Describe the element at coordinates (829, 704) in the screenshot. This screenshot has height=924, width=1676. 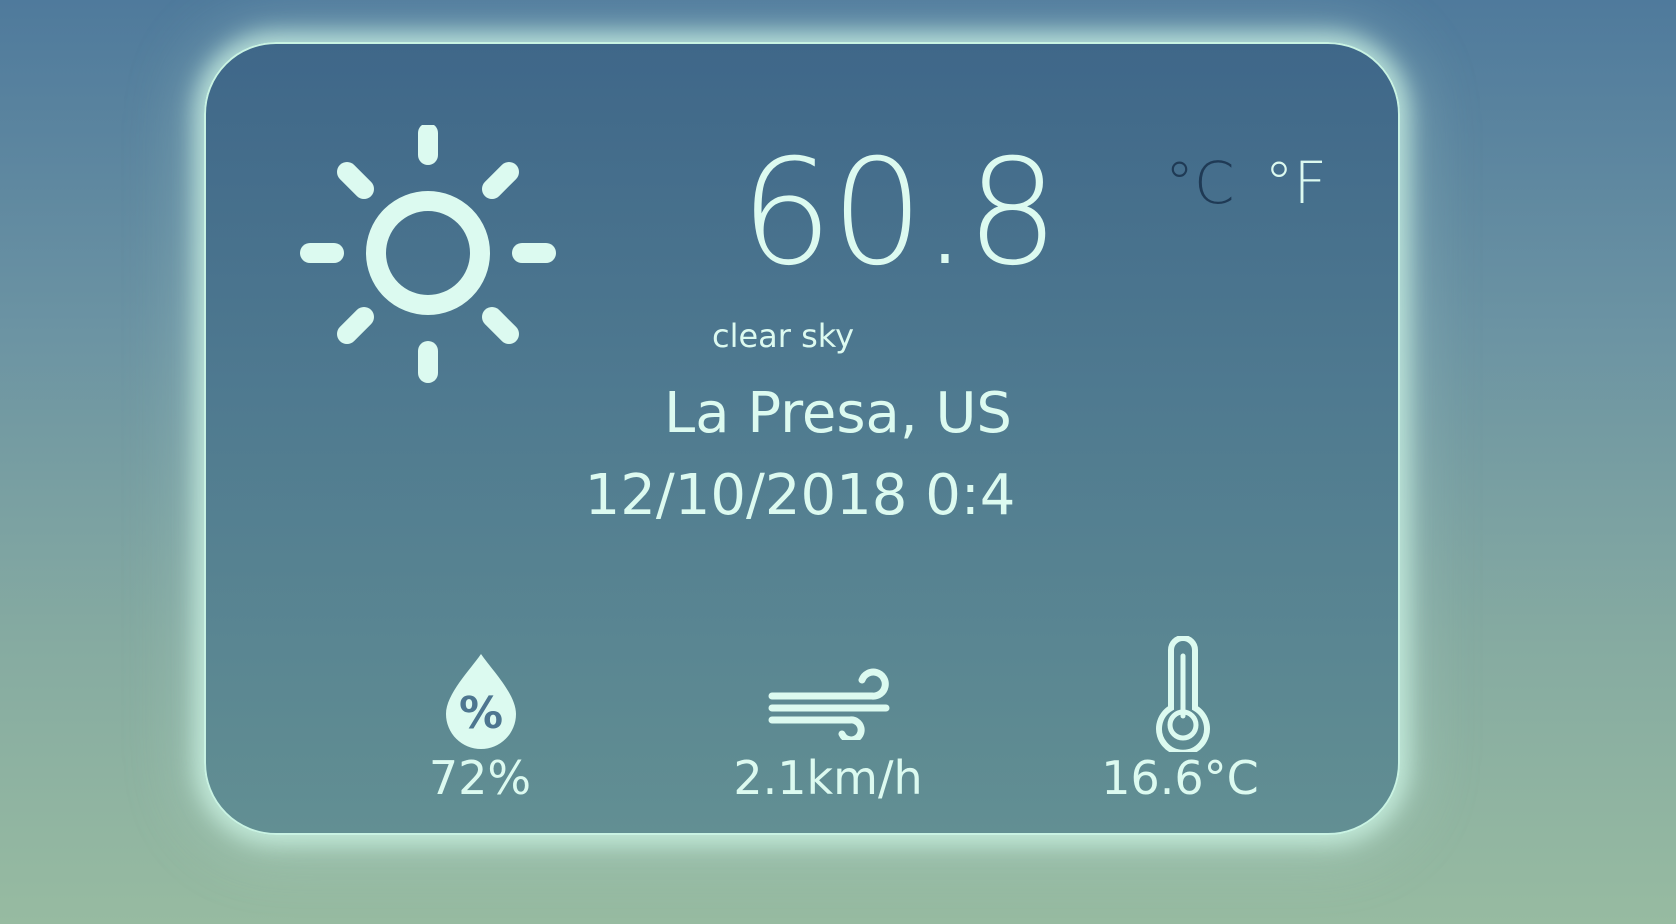
I see `wind-icon` at that location.